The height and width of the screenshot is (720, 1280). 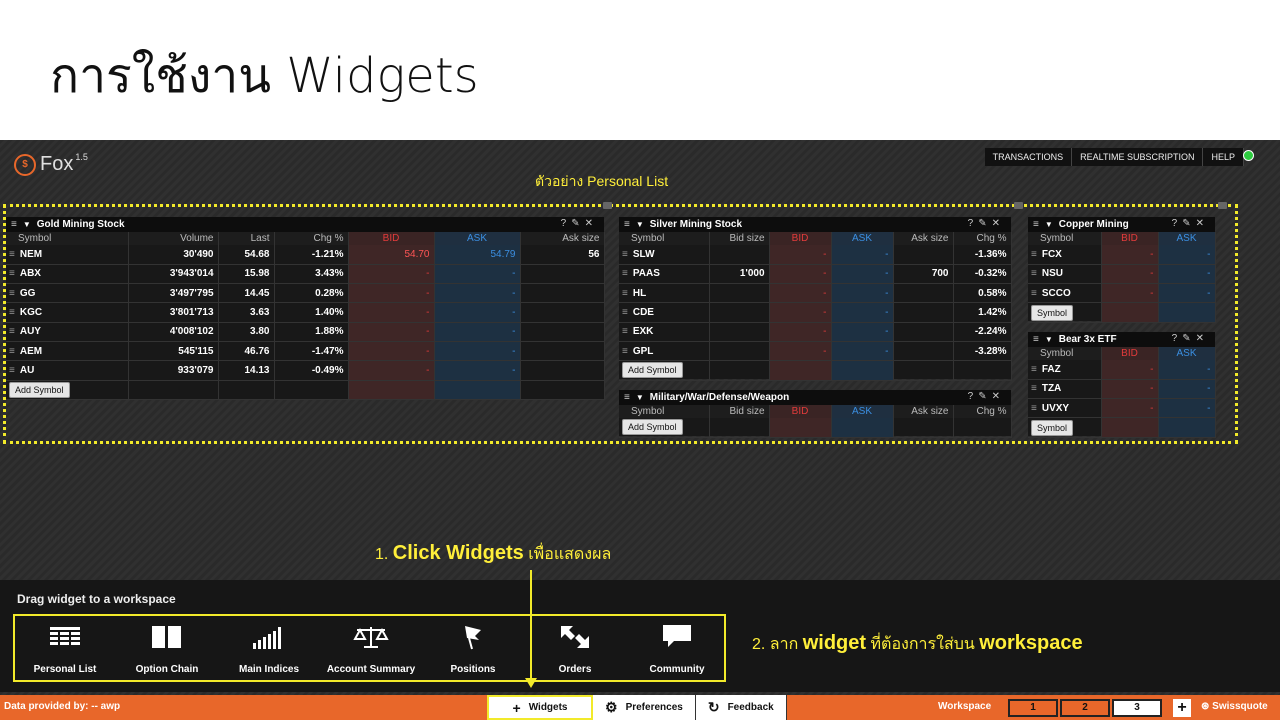 What do you see at coordinates (1065, 255) in the screenshot?
I see `symbol-cell: ≡ FCX` at bounding box center [1065, 255].